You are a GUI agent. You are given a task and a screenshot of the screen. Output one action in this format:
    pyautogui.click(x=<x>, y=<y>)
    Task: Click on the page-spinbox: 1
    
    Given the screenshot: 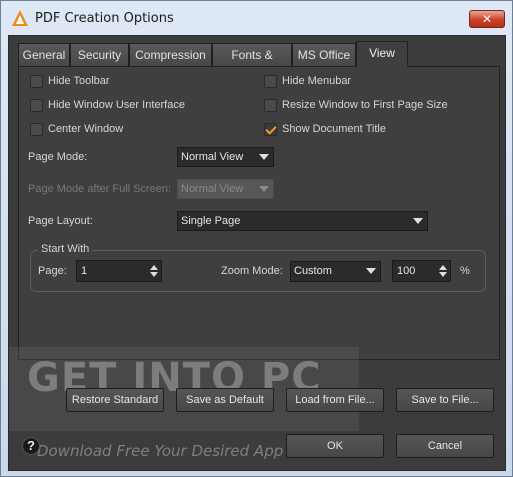 What is the action you would take?
    pyautogui.click(x=119, y=271)
    